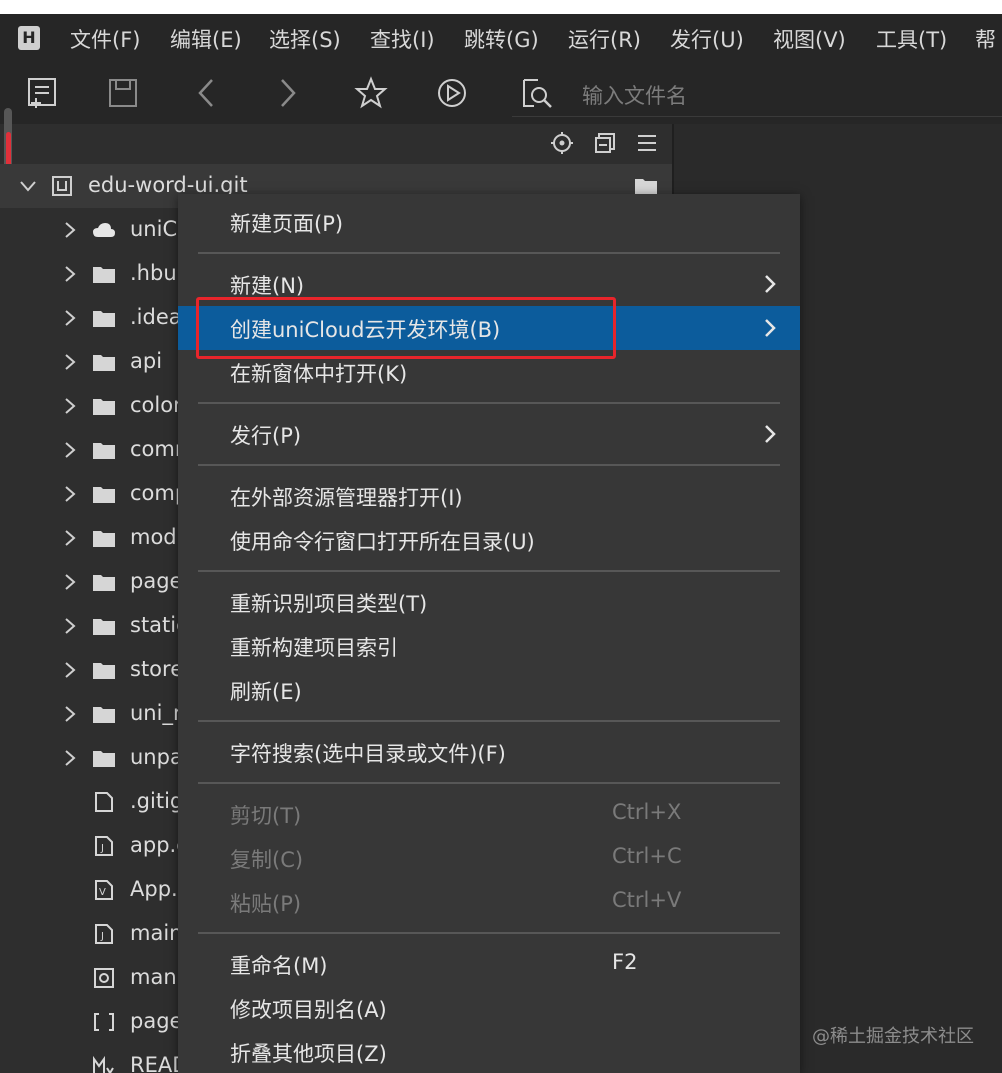 Image resolution: width=1002 pixels, height=1073 pixels. What do you see at coordinates (489, 1051) in the screenshot?
I see `ctx-collapse-others: 折叠其他项目(Z)` at bounding box center [489, 1051].